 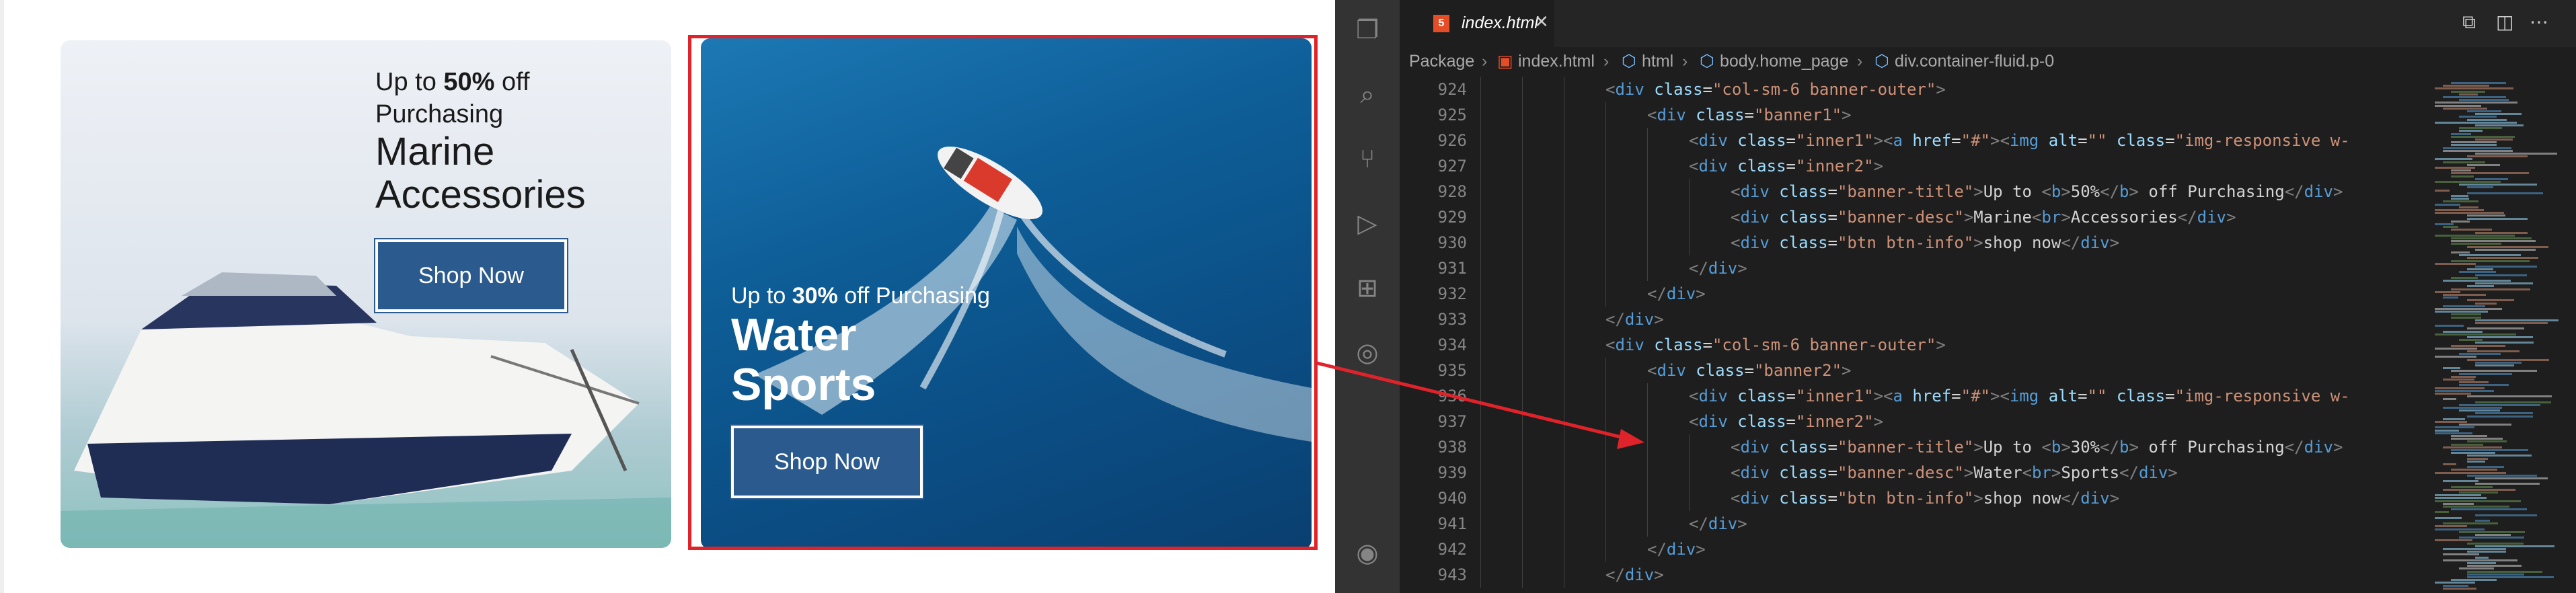 I want to click on code-line: 933 </div>, so click(x=1907, y=320).